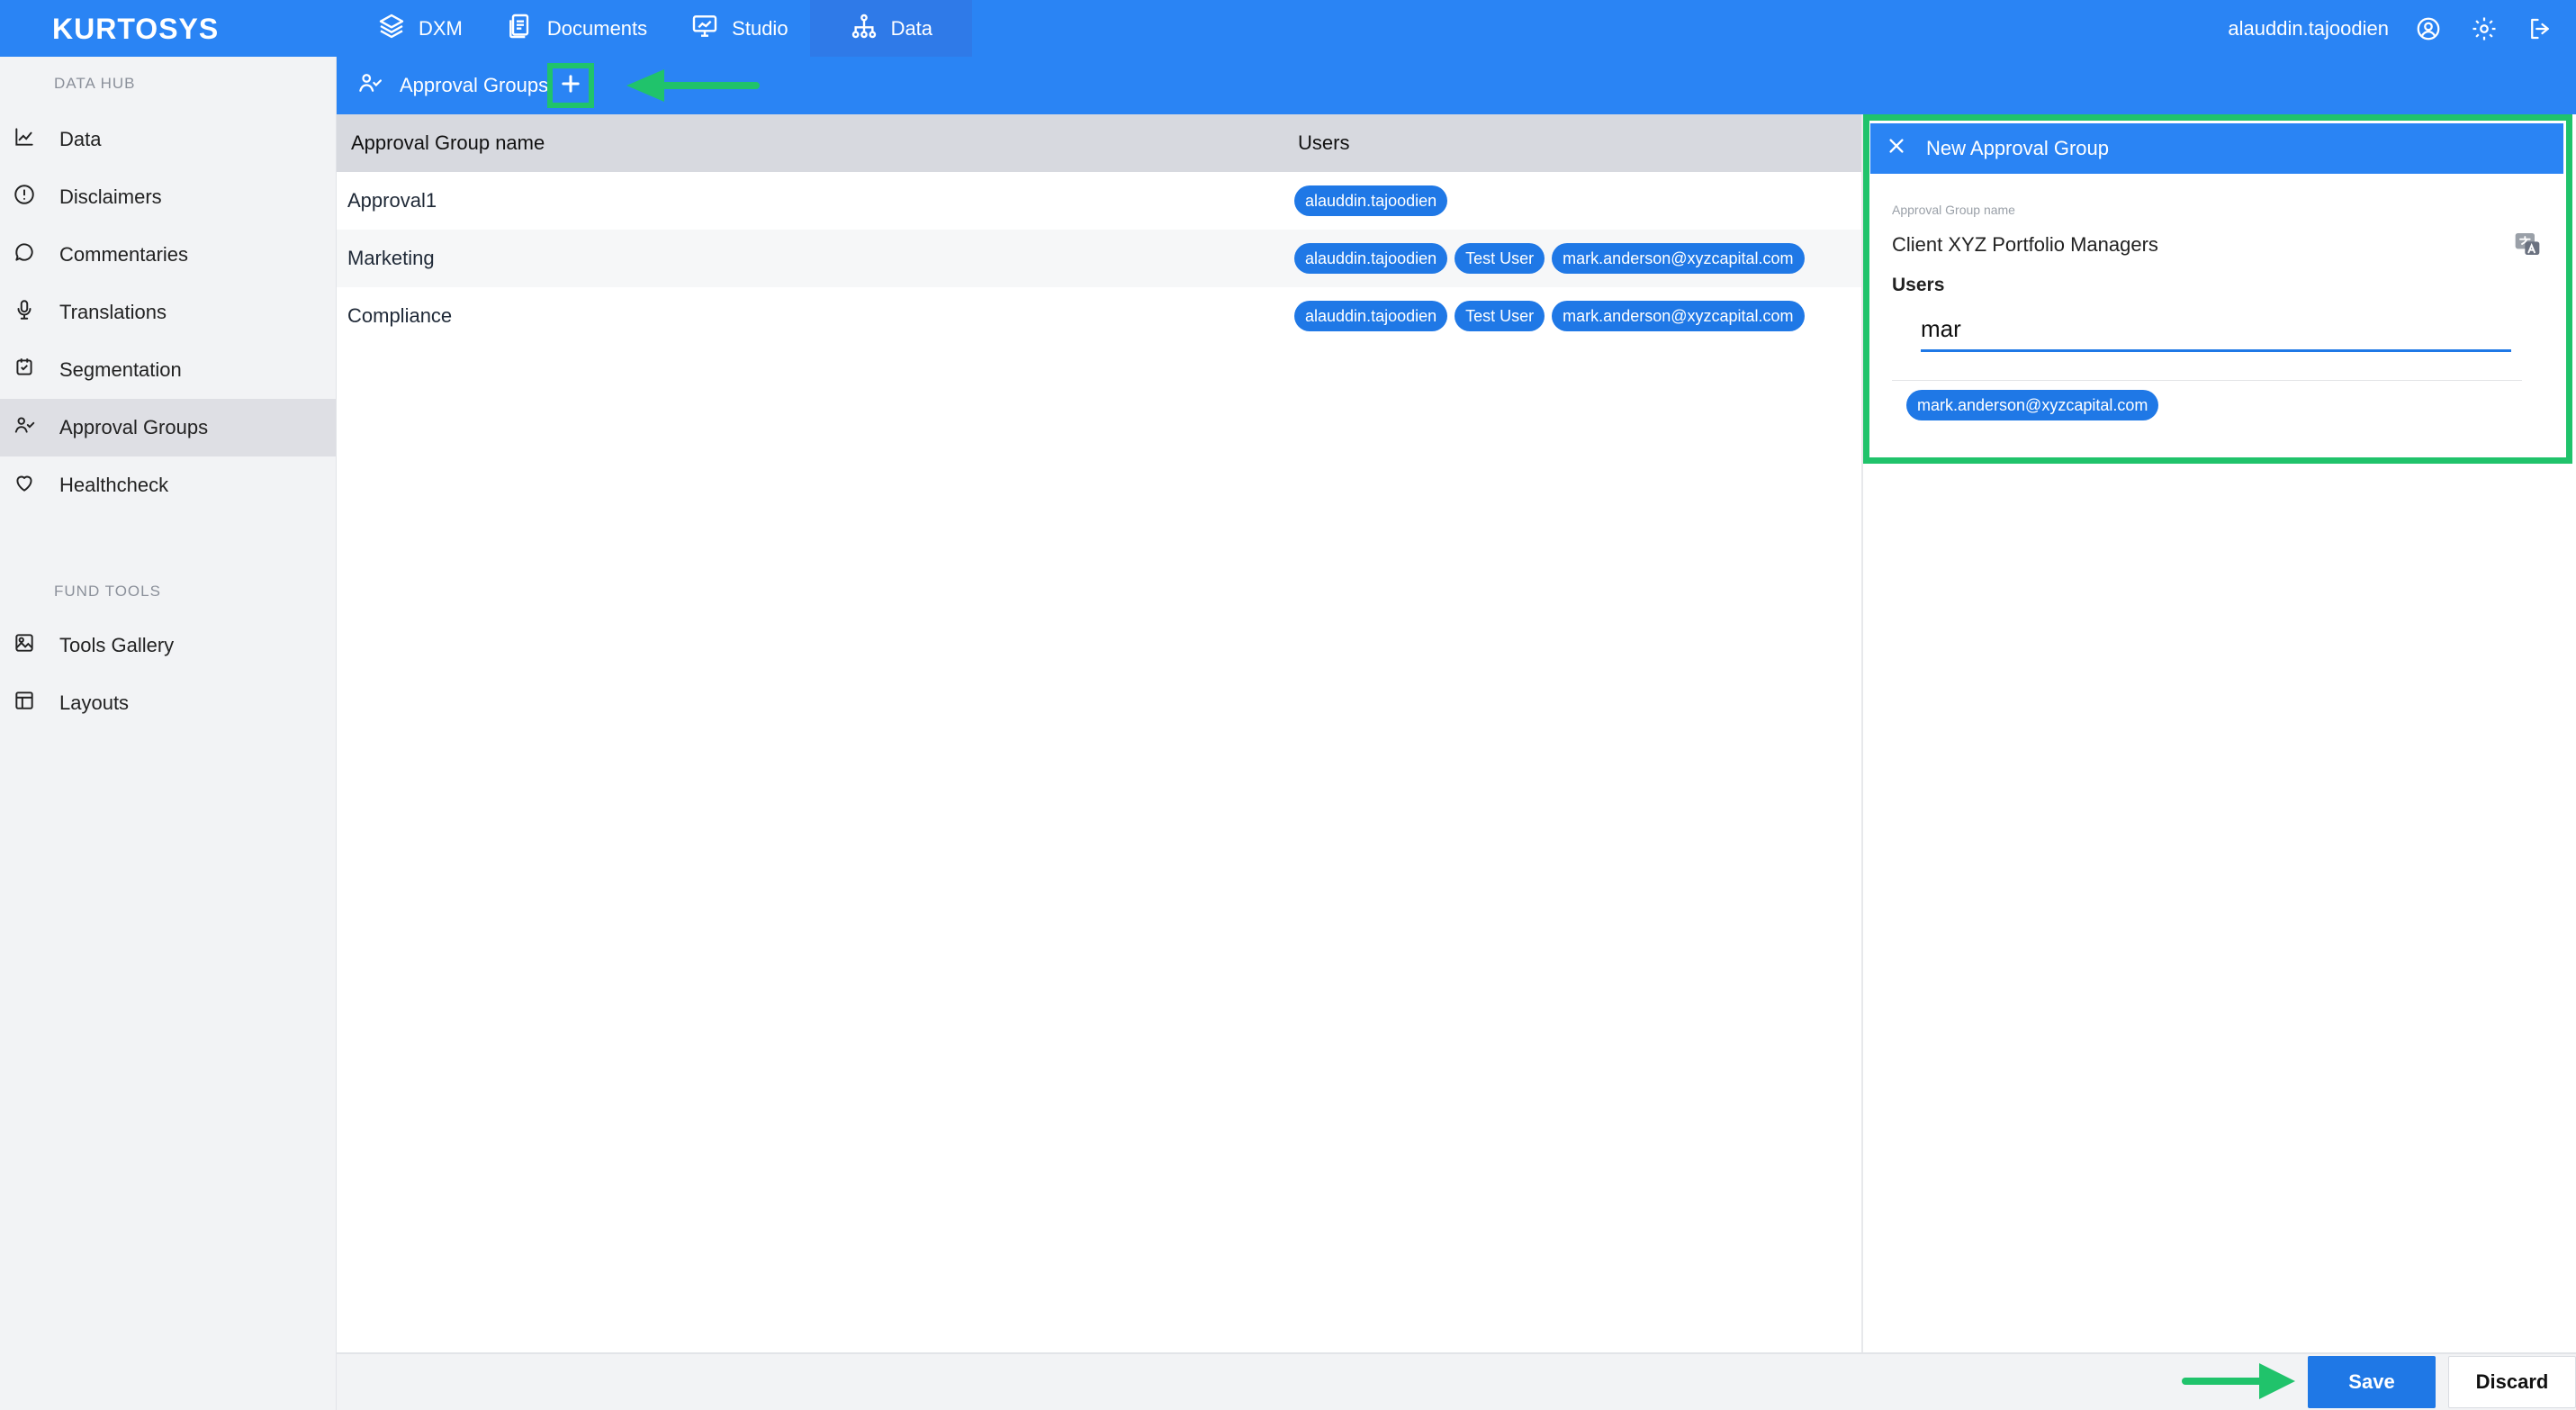  What do you see at coordinates (391, 258) in the screenshot?
I see `approval-group-name: Marketing` at bounding box center [391, 258].